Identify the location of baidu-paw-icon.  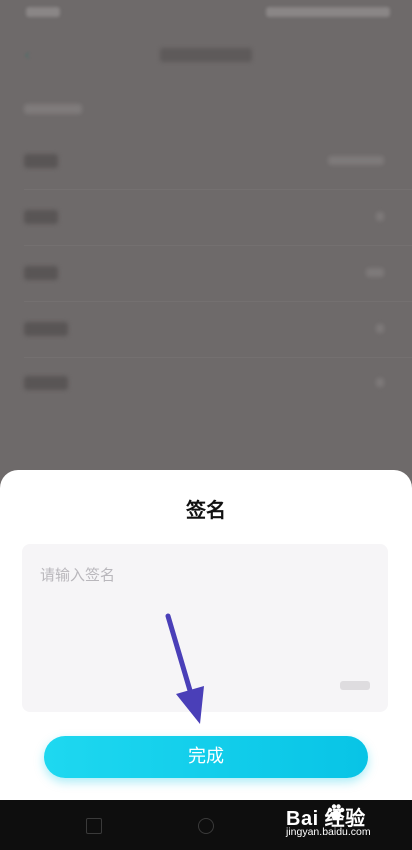
(336, 812).